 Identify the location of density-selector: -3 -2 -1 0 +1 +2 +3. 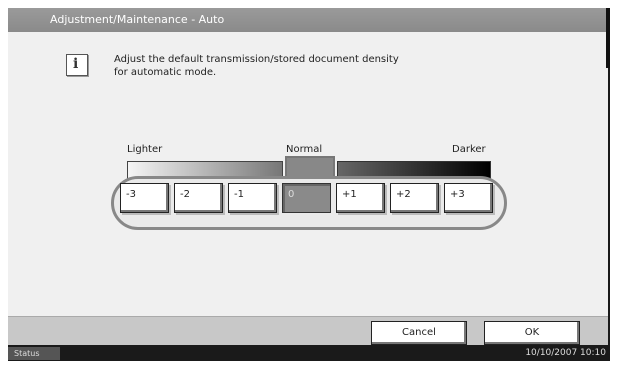
(309, 198).